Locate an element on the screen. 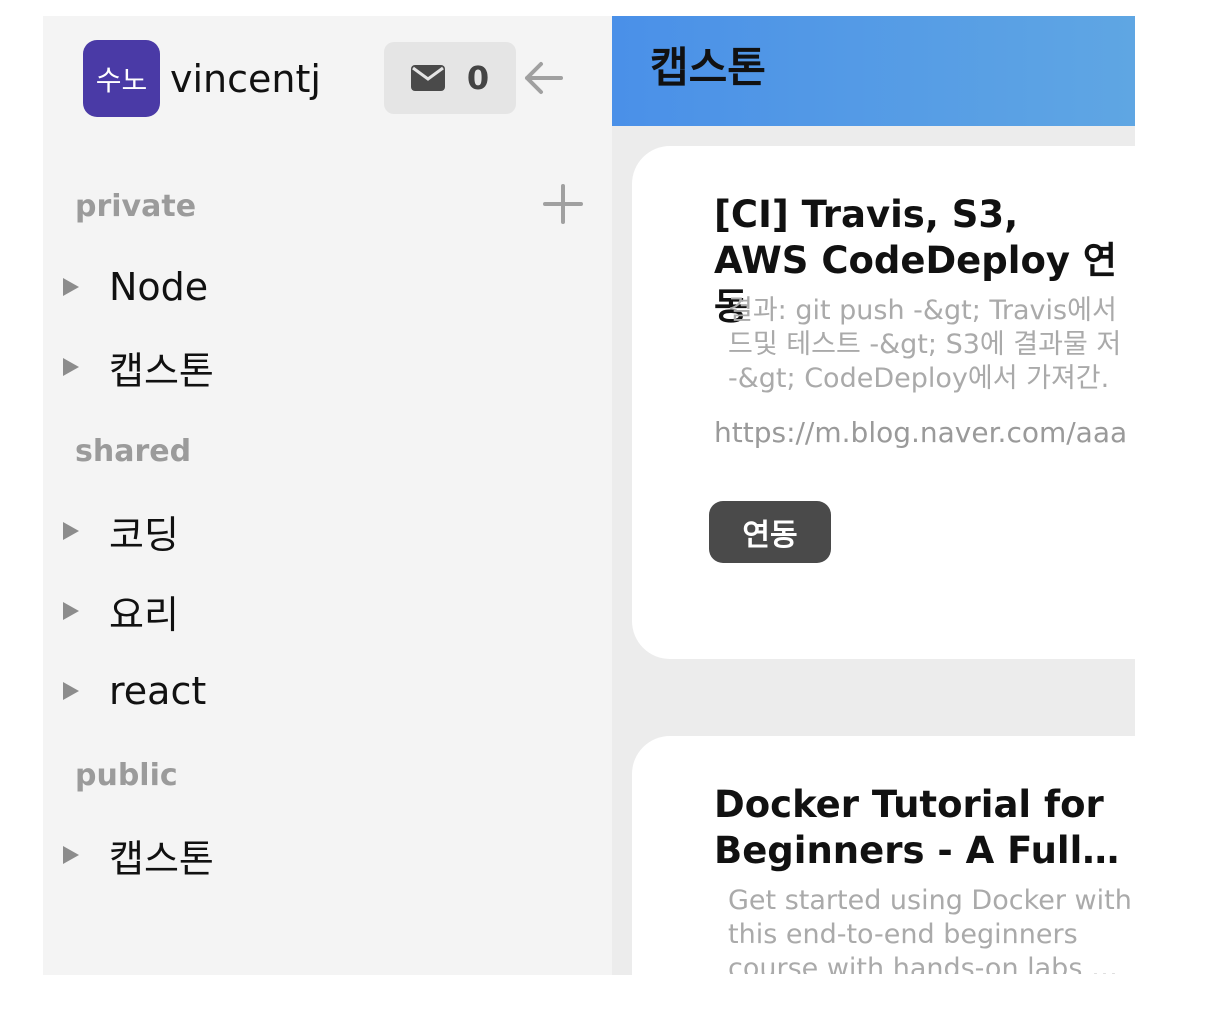  sidebar-item-label: 코딩 is located at coordinates (144, 534).